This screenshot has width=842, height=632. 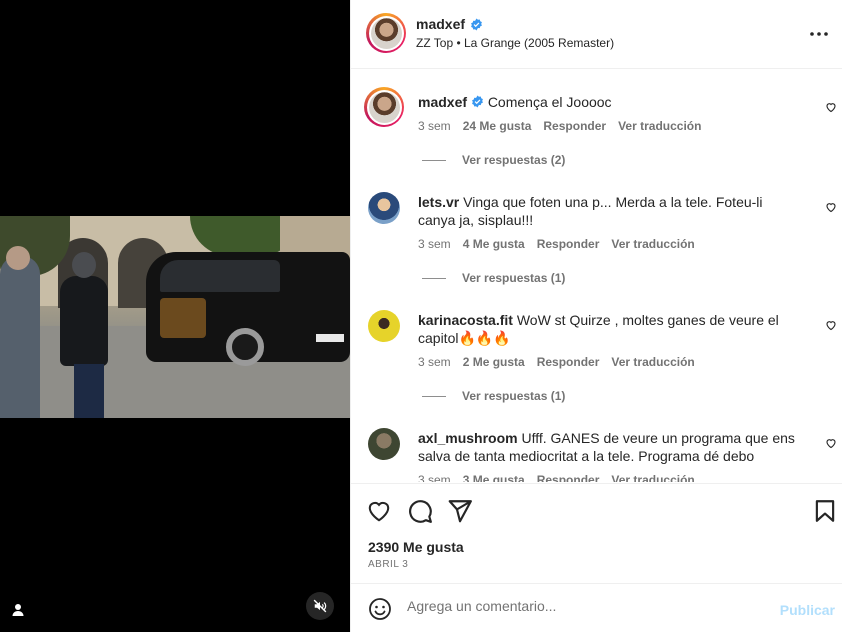 What do you see at coordinates (380, 609) in the screenshot?
I see `emoji-icon` at bounding box center [380, 609].